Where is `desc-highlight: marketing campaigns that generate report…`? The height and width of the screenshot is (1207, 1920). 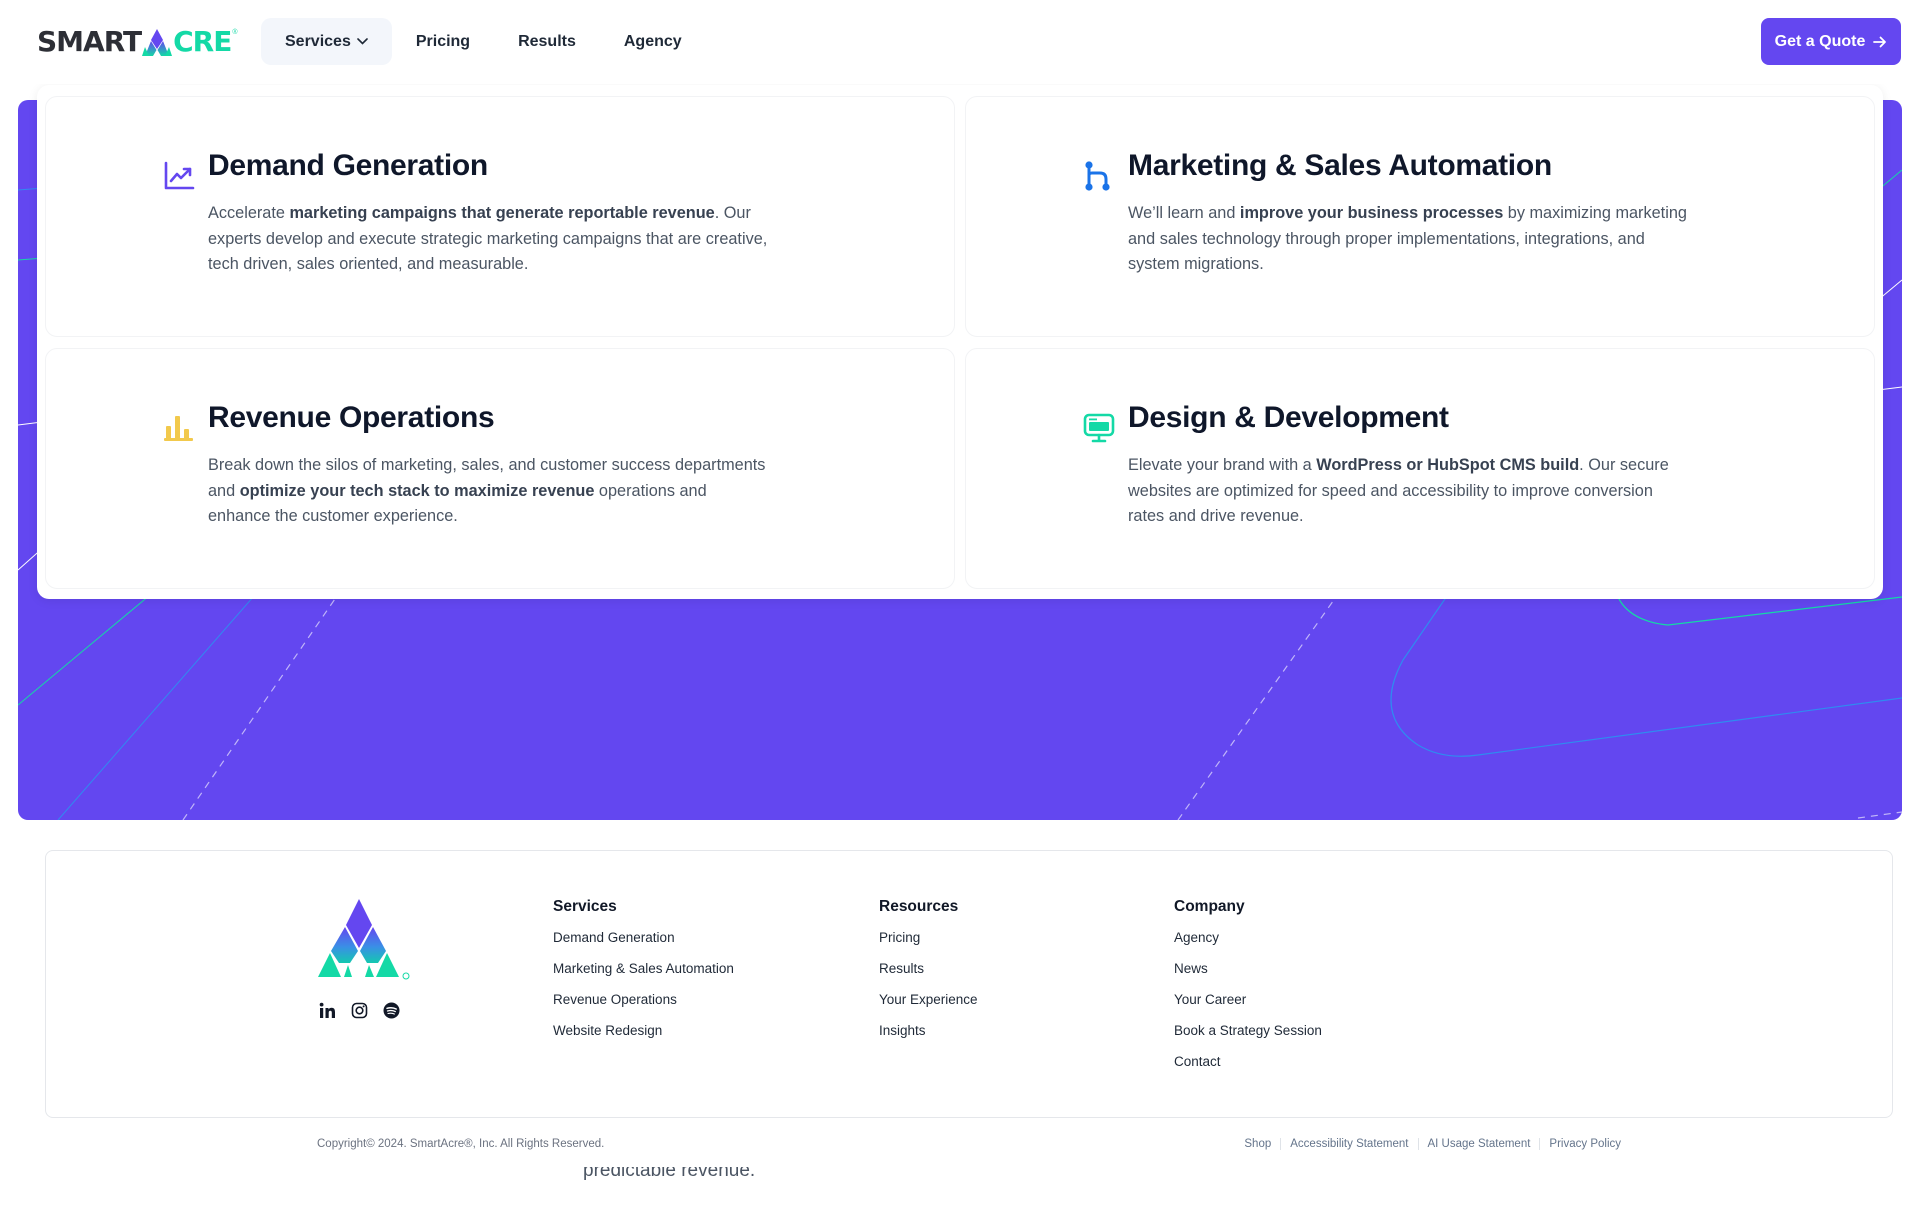 desc-highlight: marketing campaigns that generate report… is located at coordinates (502, 213).